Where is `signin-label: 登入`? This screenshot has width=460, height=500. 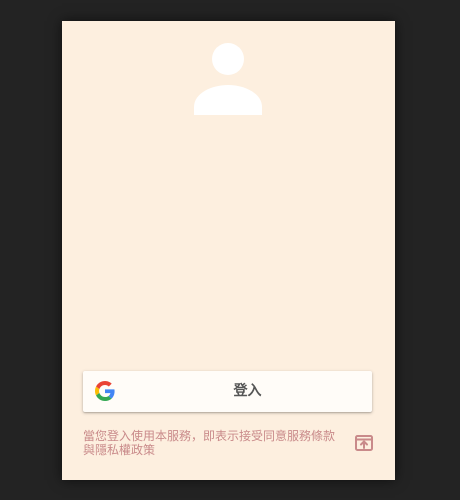
signin-label: 登入 is located at coordinates (247, 391).